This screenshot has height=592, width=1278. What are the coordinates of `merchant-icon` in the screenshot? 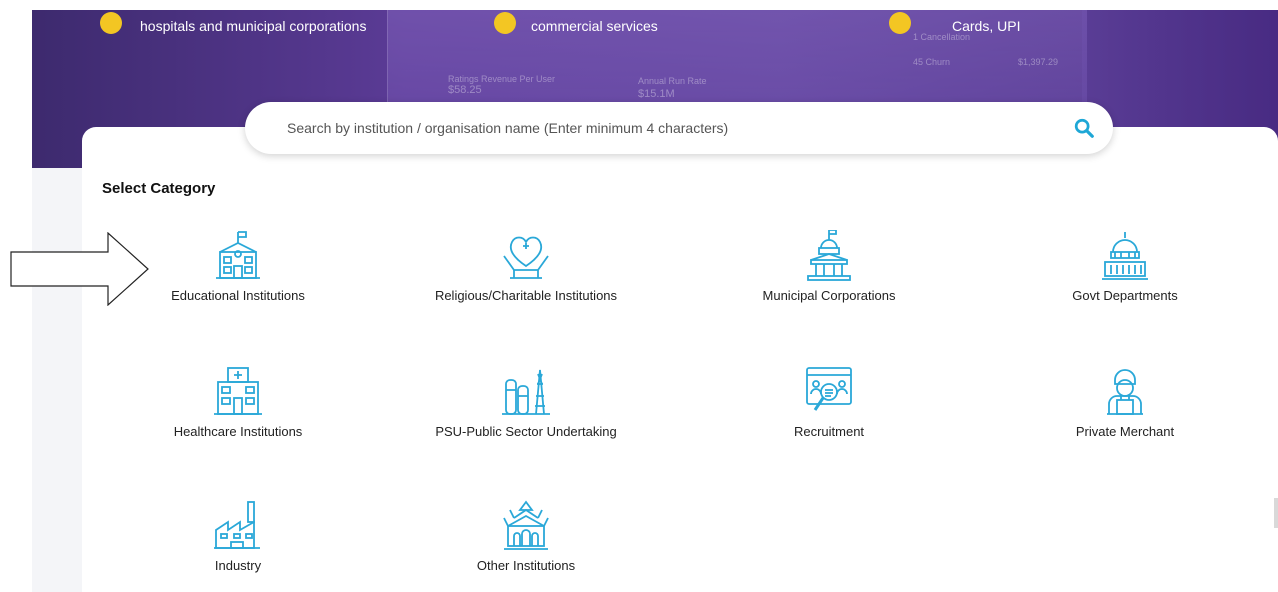 It's located at (1125, 392).